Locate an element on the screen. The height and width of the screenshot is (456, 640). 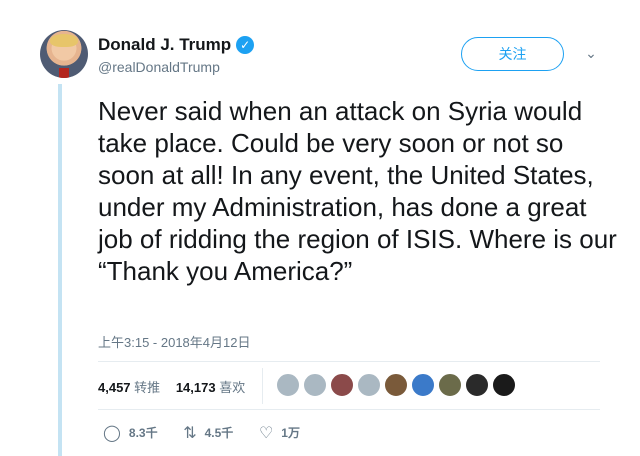
user-name-row: Donald J. Trump ✓ is located at coordinates (176, 45).